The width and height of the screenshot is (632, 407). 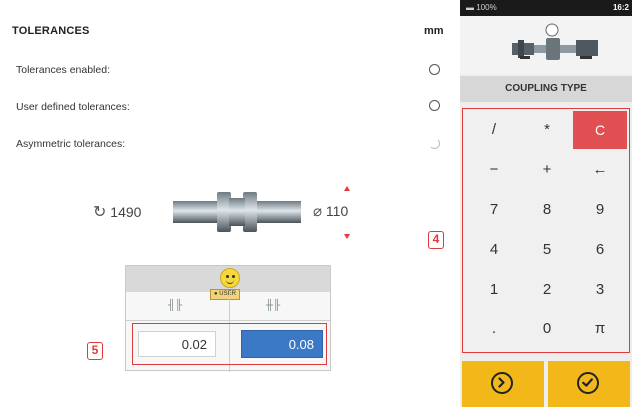 What do you see at coordinates (347, 188) in the screenshot?
I see `arrow-up-icon` at bounding box center [347, 188].